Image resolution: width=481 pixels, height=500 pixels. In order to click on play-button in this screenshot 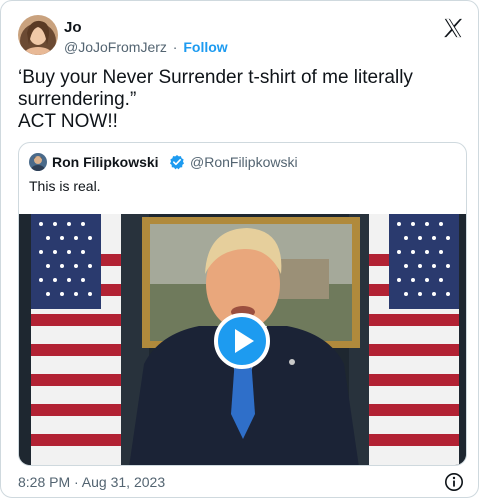, I will do `click(242, 341)`.